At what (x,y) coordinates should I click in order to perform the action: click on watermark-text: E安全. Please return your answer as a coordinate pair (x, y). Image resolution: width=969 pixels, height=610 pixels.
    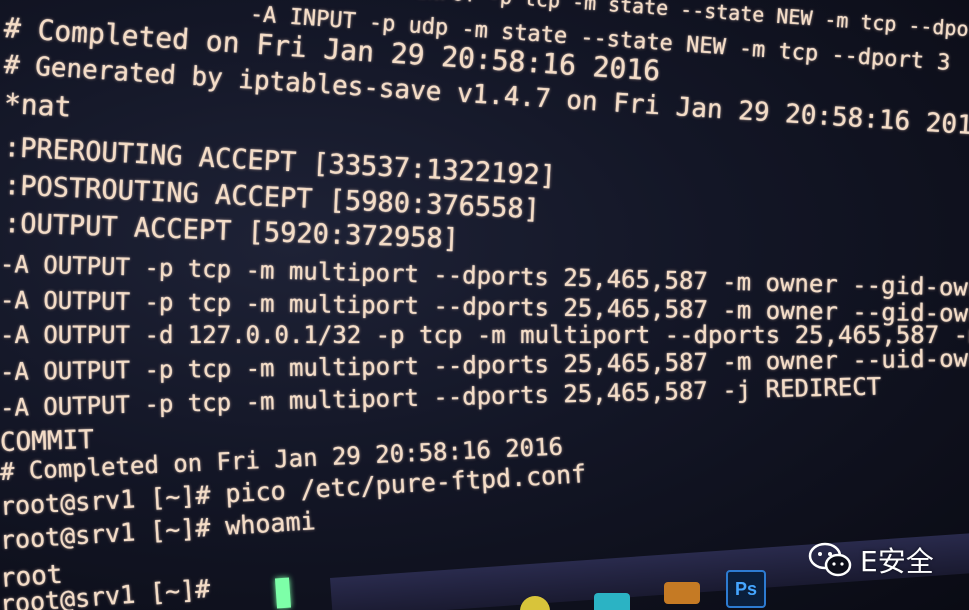
    Looking at the image, I should click on (897, 561).